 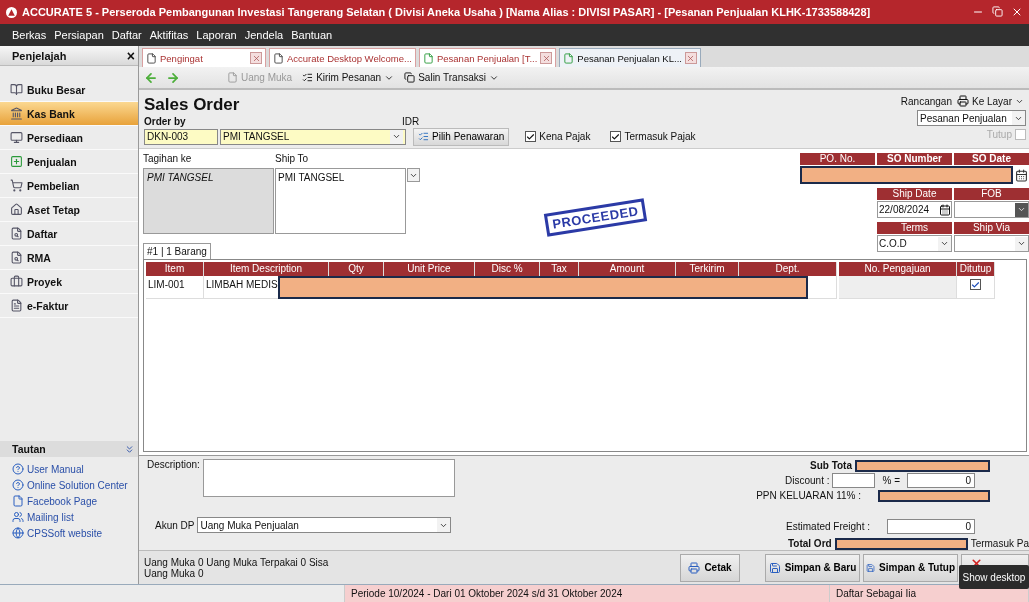 What do you see at coordinates (237, 567) in the screenshot?
I see `down-payment-summary: Uang Muka 0 Uang Muka Terpakai 0 Sisa Uang Muka 0` at bounding box center [237, 567].